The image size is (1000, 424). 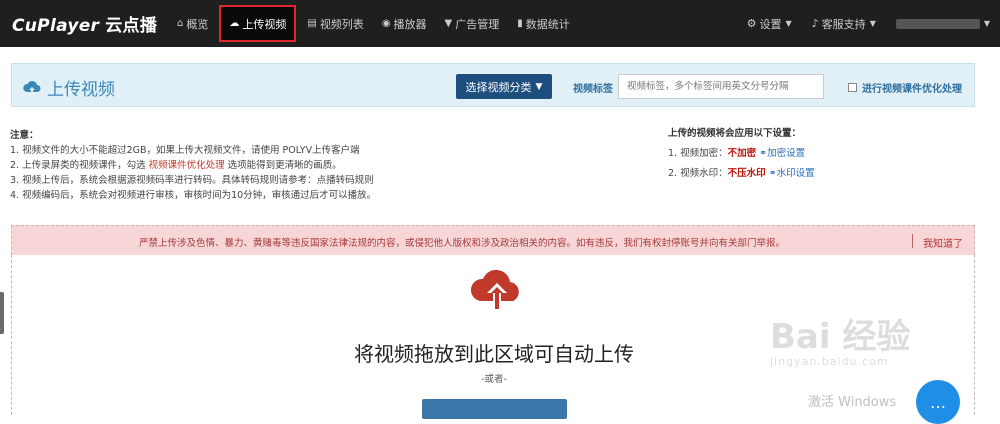 I want to click on main-nav: ⌂ 概览 ☁ 上传视频 ▤ 视频列表 ◉ 播放器 ▼ 广告管理 ▮ 数据统计, so click(x=373, y=23).